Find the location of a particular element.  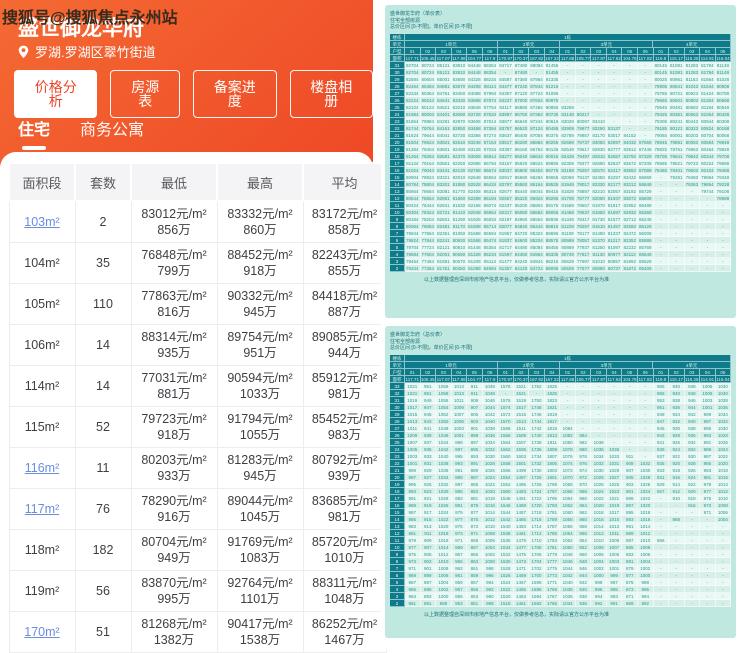

value-cell: 83290 is located at coordinates (599, 128).